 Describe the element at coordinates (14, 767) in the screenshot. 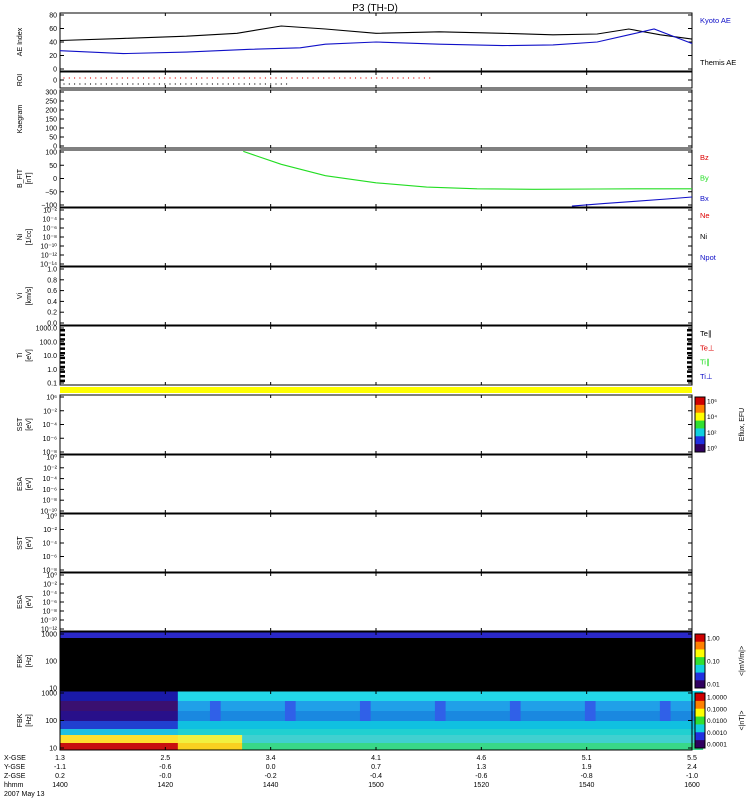

I see `footer-row-label: Y-GSE` at that location.